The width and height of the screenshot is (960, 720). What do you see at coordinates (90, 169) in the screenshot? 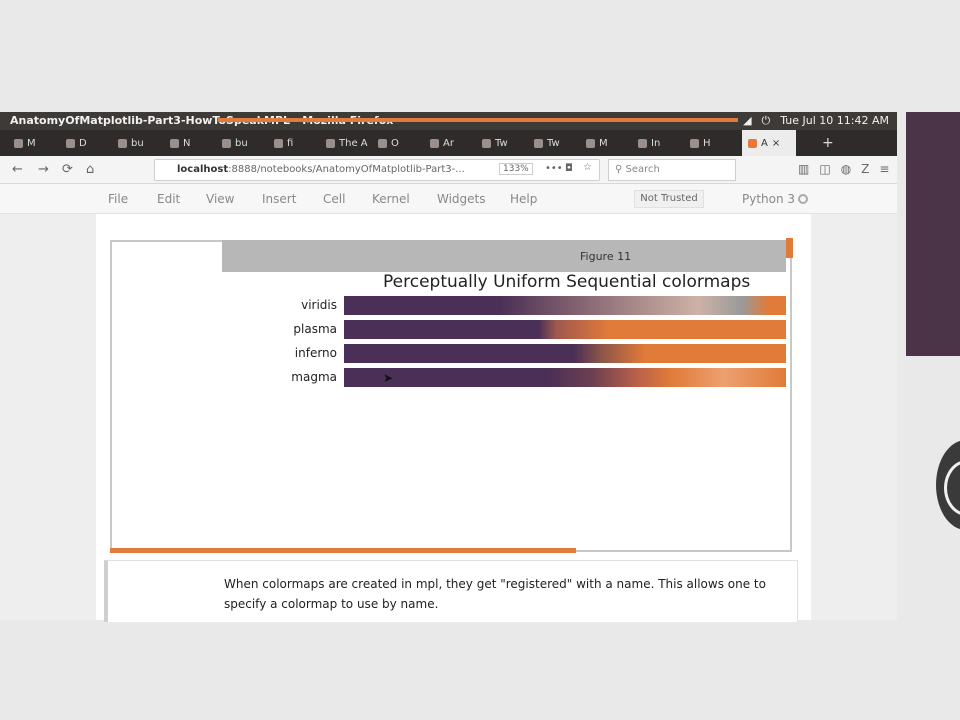
I see `home-icon: ⌂` at bounding box center [90, 169].